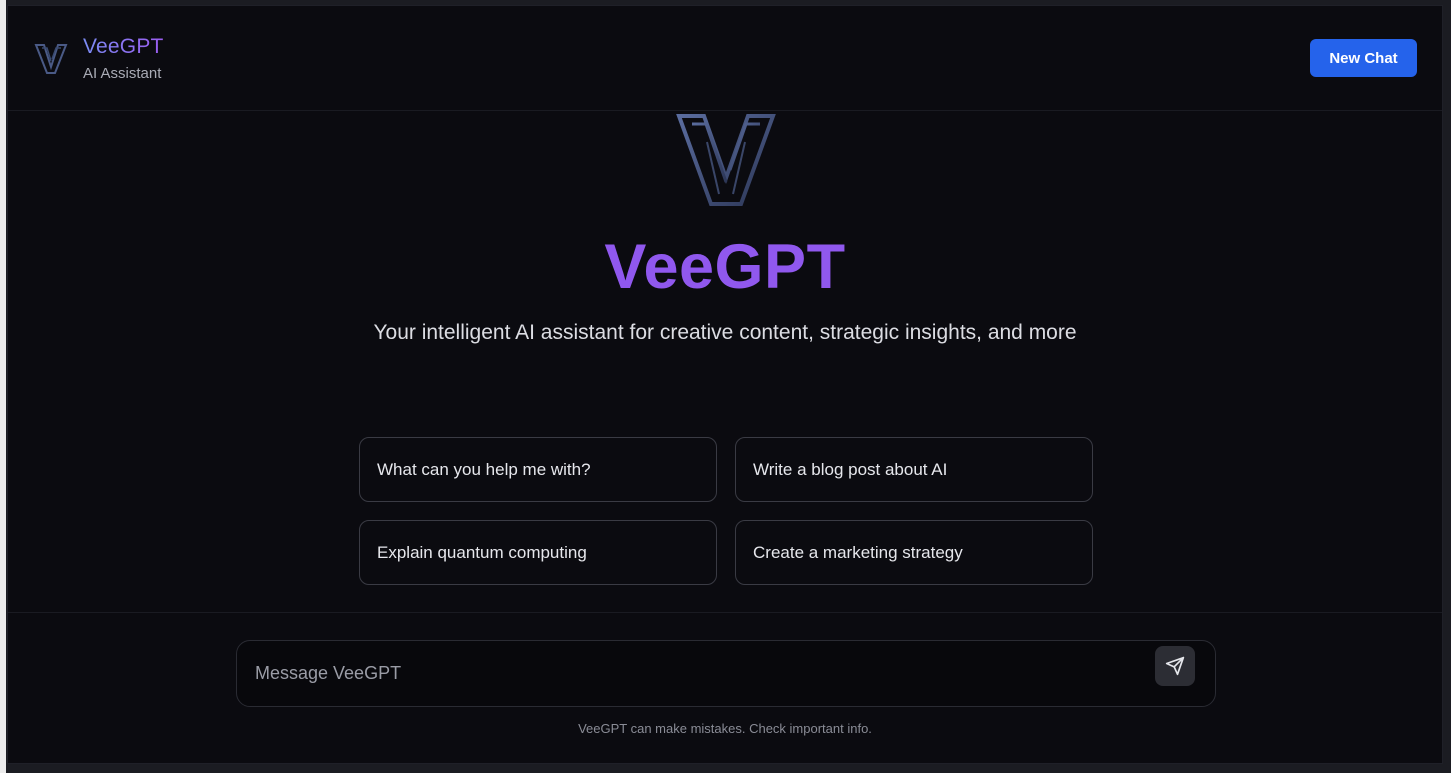  What do you see at coordinates (123, 46) in the screenshot?
I see `brand-title: VeeGPT` at bounding box center [123, 46].